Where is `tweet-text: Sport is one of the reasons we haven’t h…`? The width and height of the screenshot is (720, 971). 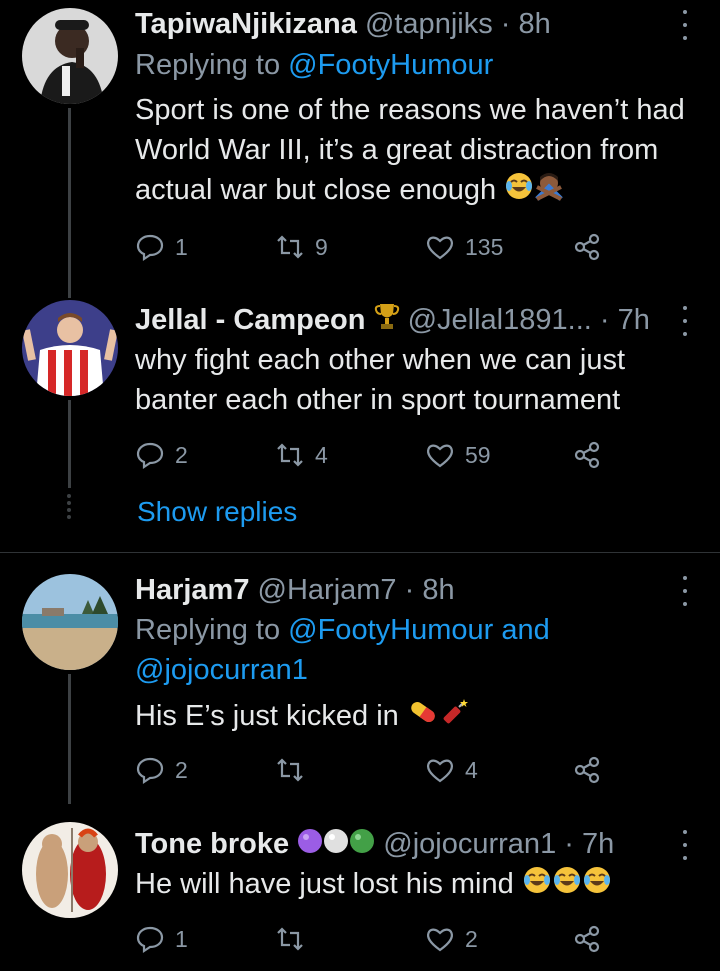
tweet-text: Sport is one of the reasons we haven’t h… is located at coordinates (415, 151).